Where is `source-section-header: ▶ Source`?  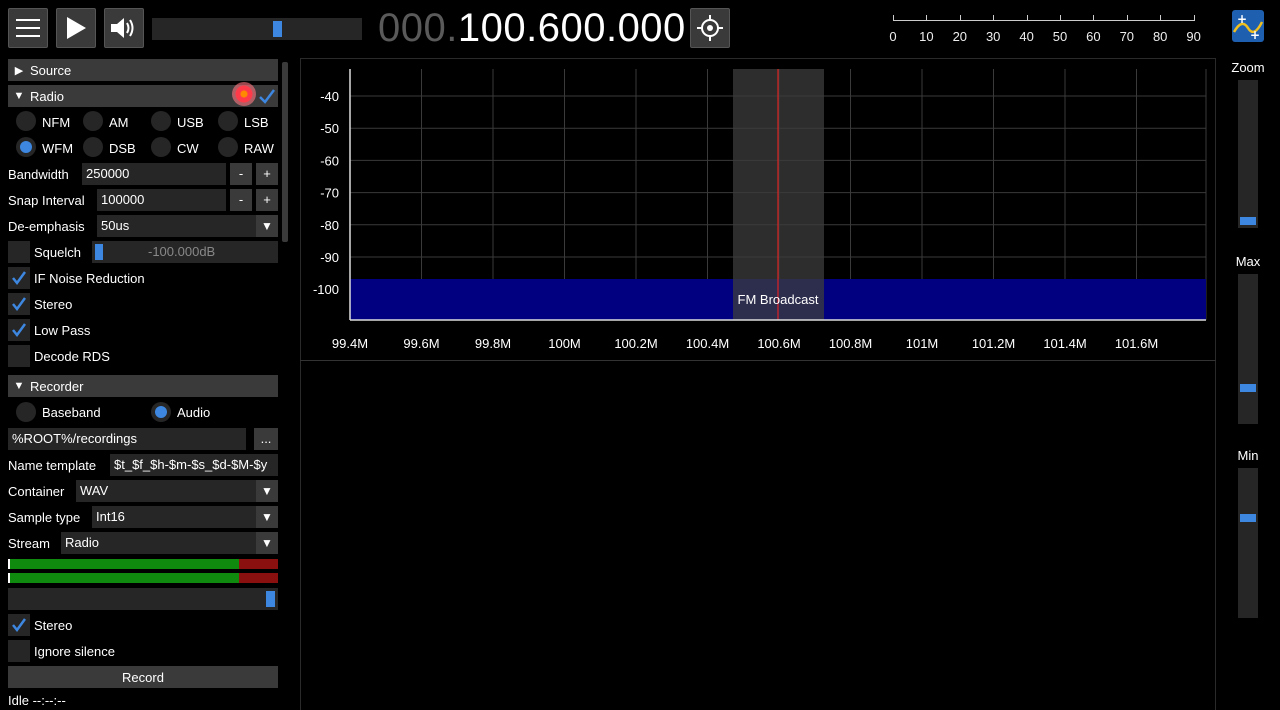
source-section-header: ▶ Source is located at coordinates (143, 70).